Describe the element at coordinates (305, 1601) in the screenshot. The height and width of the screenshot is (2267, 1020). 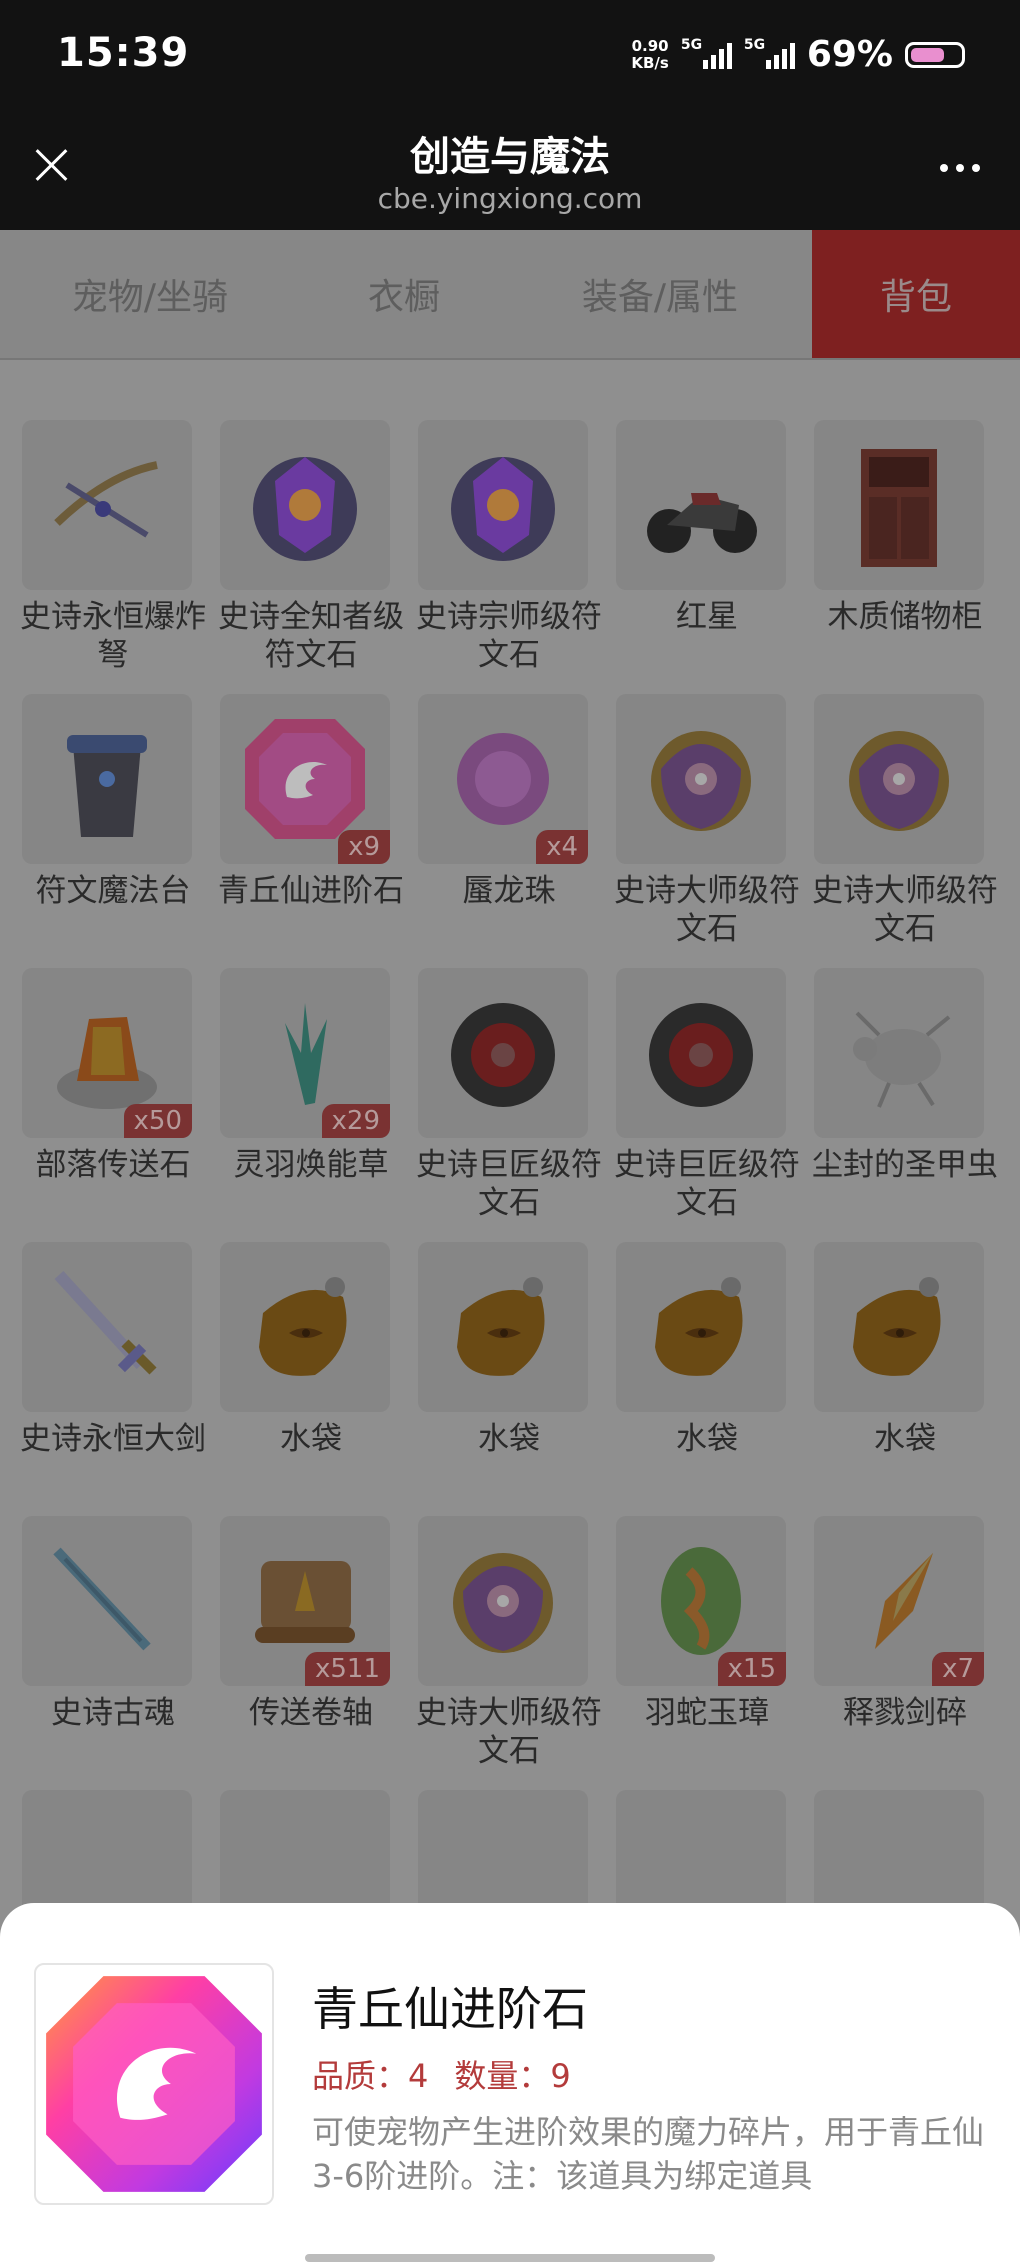
I see `item-slot: x511` at that location.